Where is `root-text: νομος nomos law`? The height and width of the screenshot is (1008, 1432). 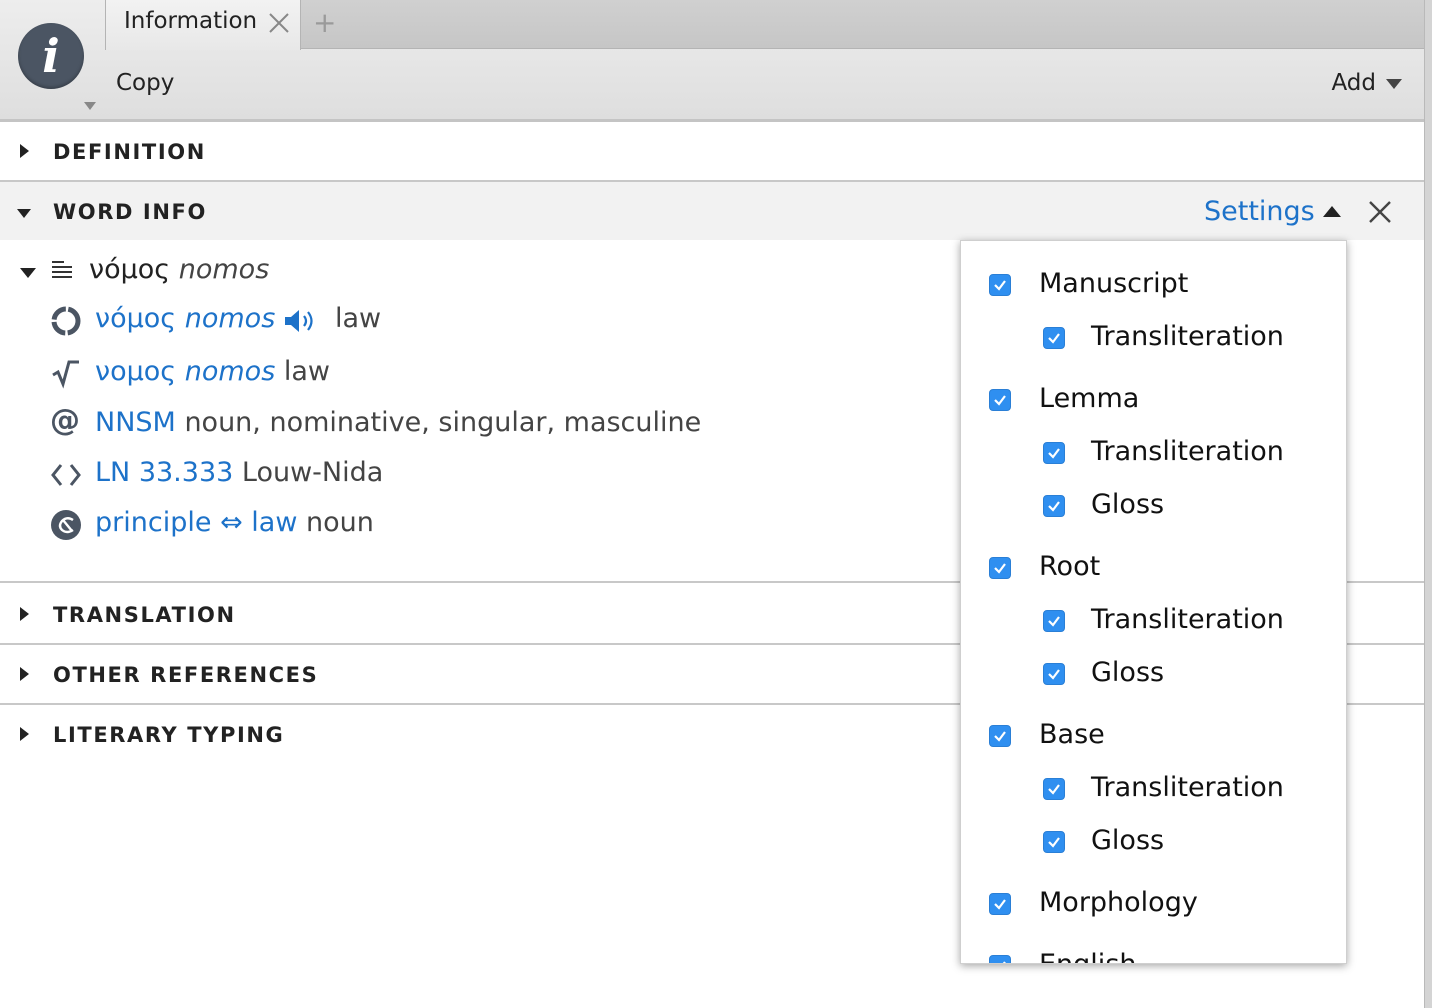 root-text: νομος nomos law is located at coordinates (212, 371).